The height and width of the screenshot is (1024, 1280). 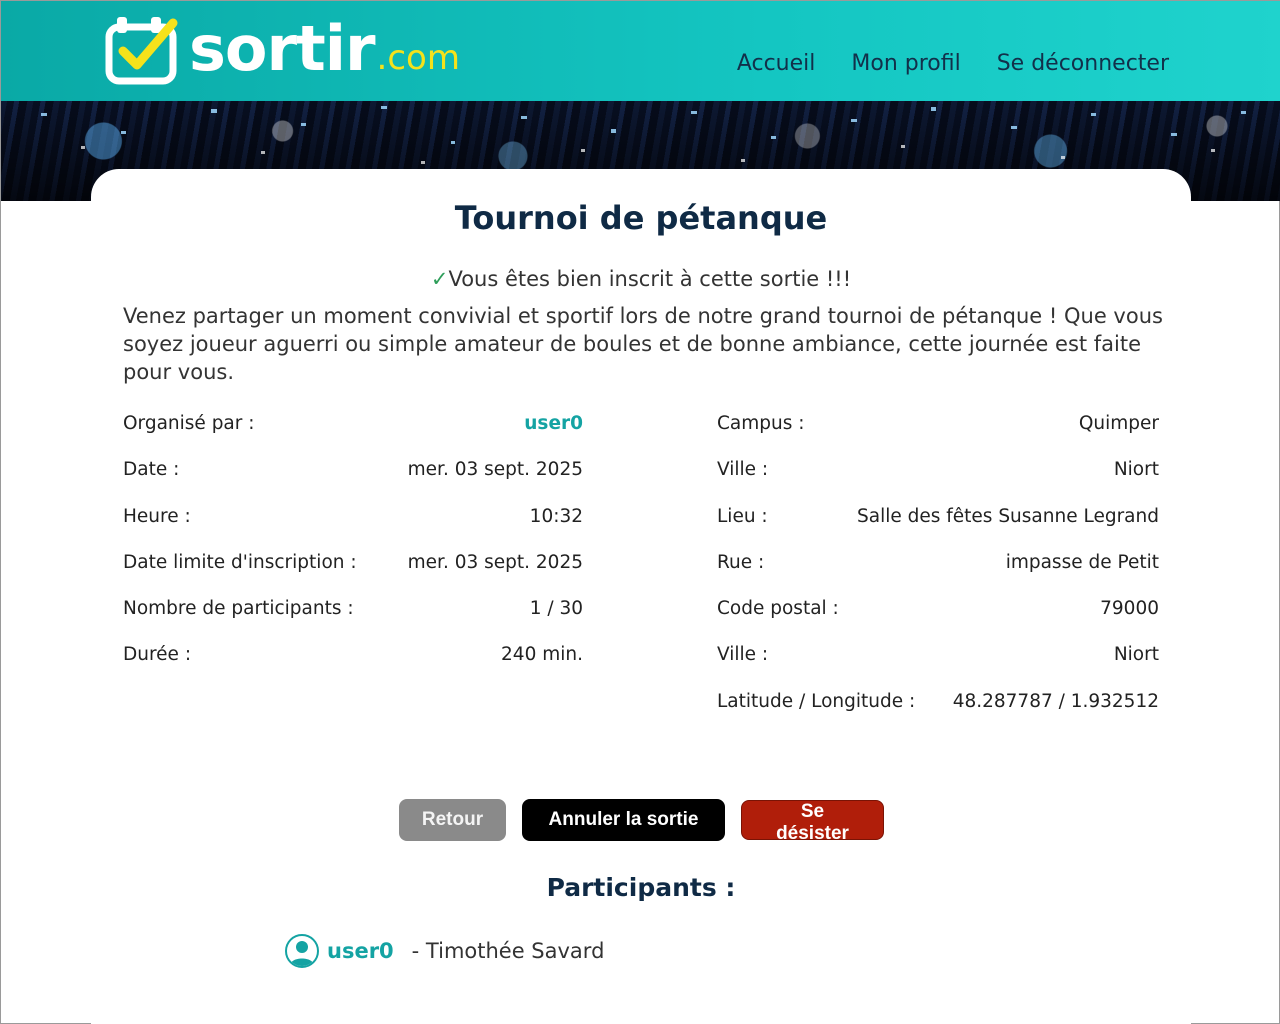 I want to click on organisateur-link: user0, so click(x=553, y=423).